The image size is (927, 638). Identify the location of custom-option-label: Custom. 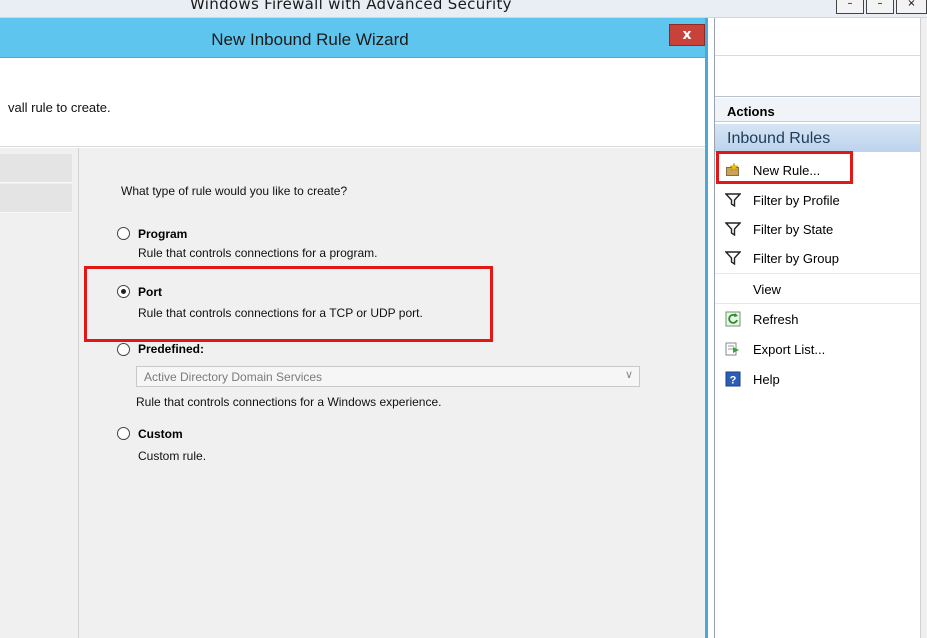
(160, 434).